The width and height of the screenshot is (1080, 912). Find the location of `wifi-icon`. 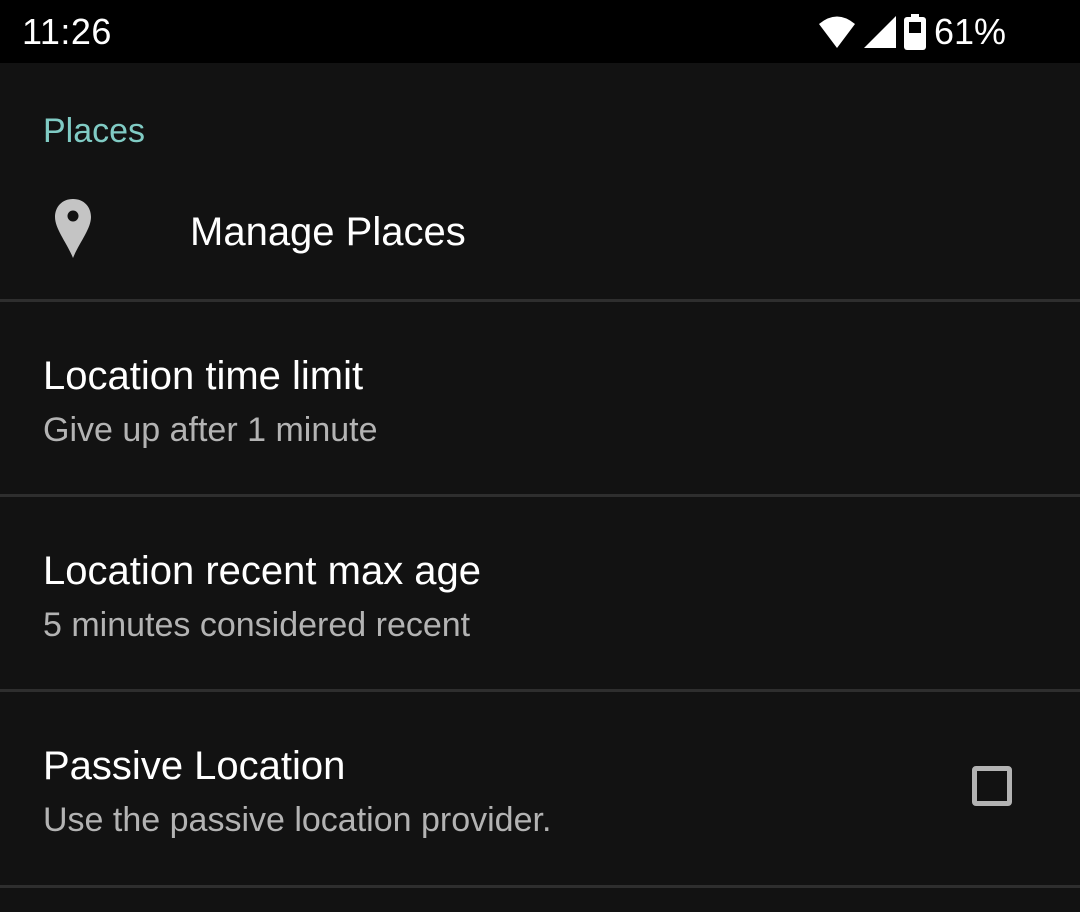

wifi-icon is located at coordinates (836, 32).